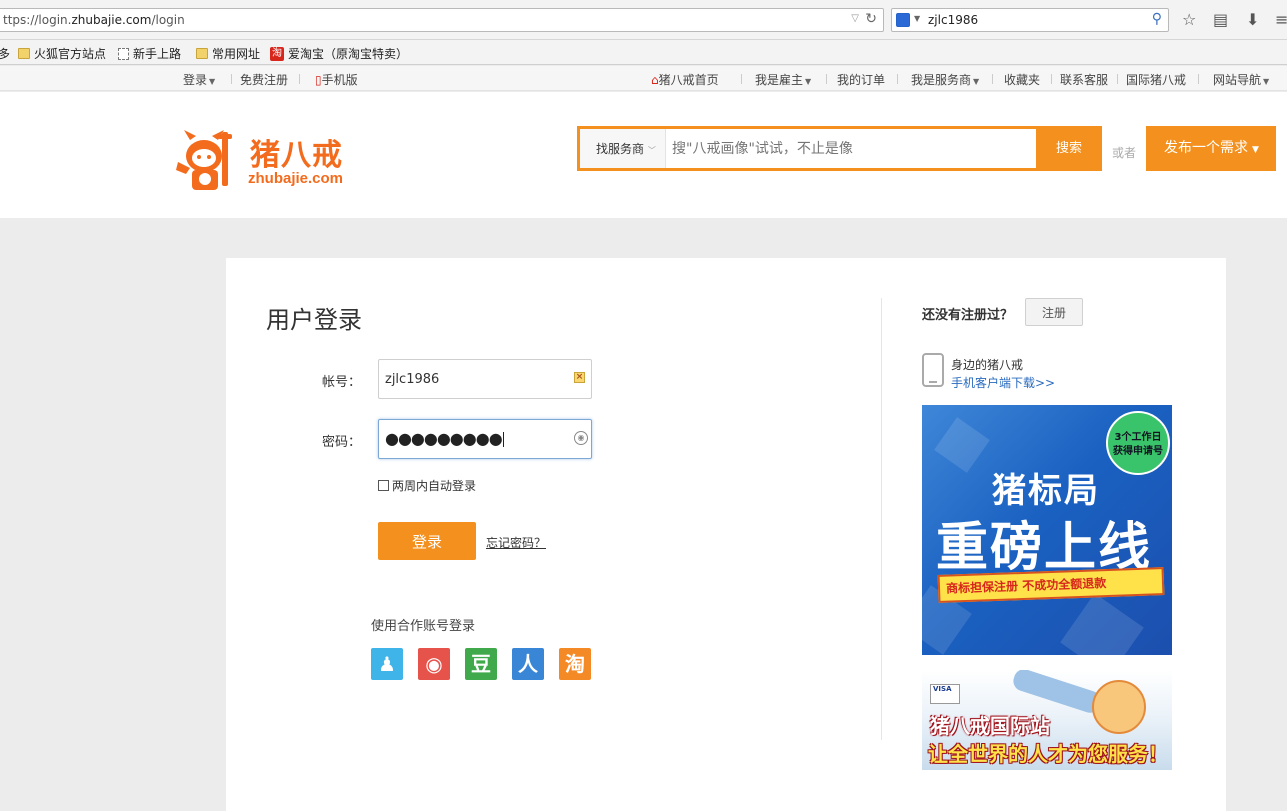 This screenshot has width=1287, height=811. I want to click on zhubajie-logo: 猪八戒 zhubajie.com, so click(261, 161).